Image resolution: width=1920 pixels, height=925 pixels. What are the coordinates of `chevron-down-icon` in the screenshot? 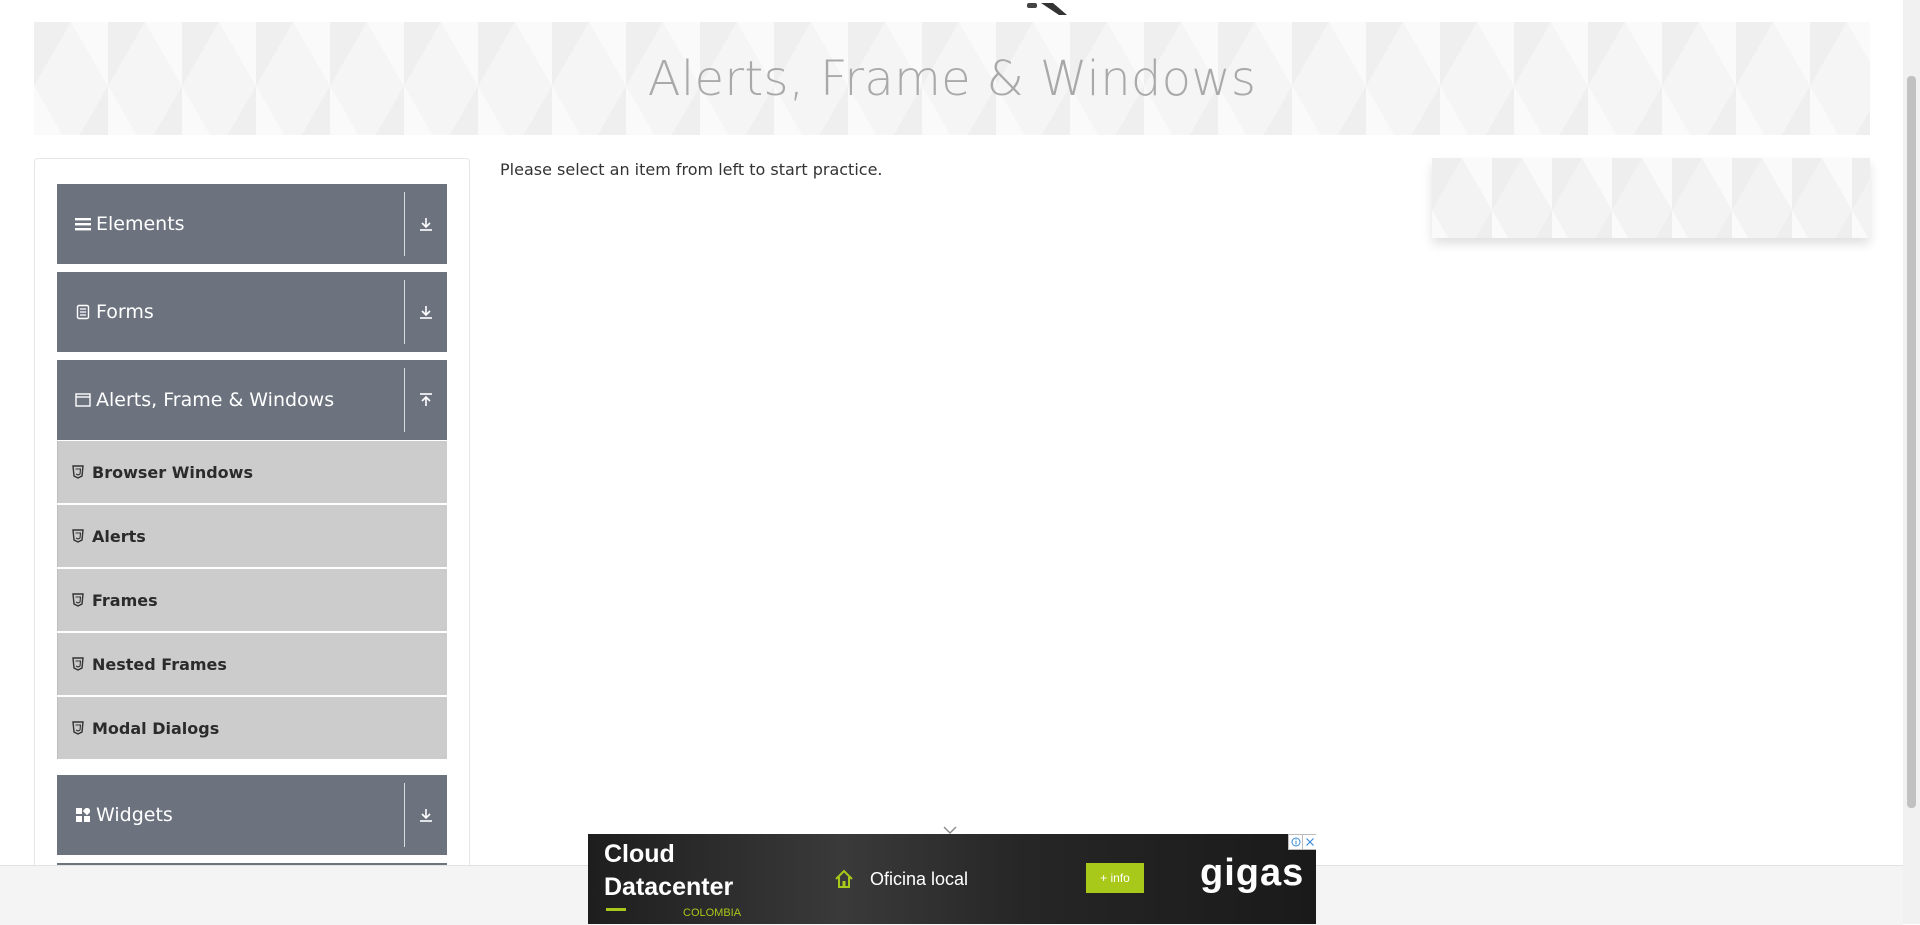 It's located at (950, 827).